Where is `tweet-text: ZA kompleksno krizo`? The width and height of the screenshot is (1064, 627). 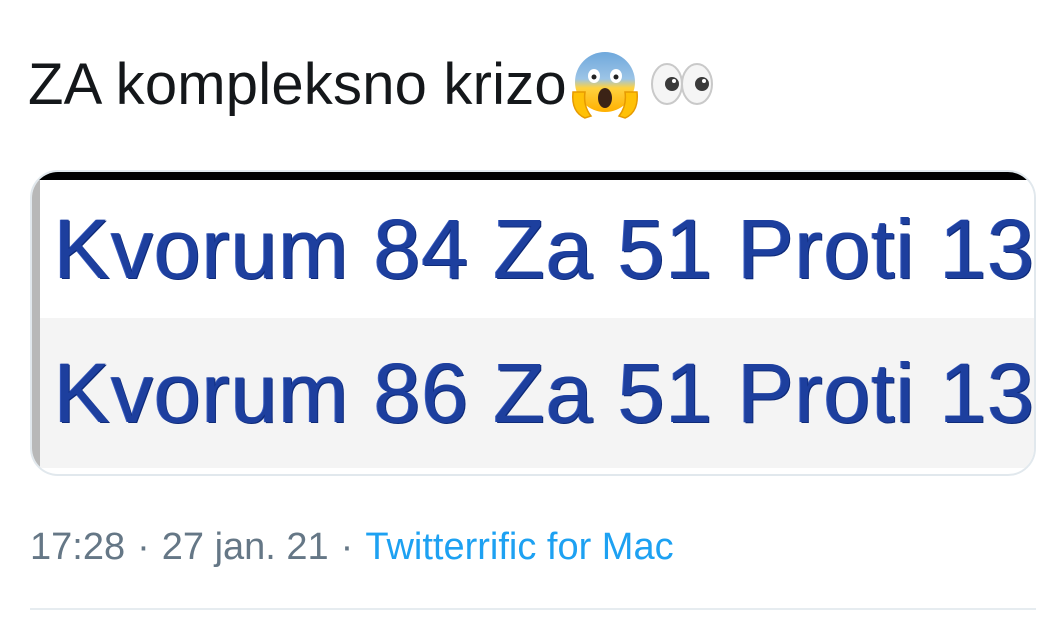
tweet-text: ZA kompleksno krizo is located at coordinates (373, 84).